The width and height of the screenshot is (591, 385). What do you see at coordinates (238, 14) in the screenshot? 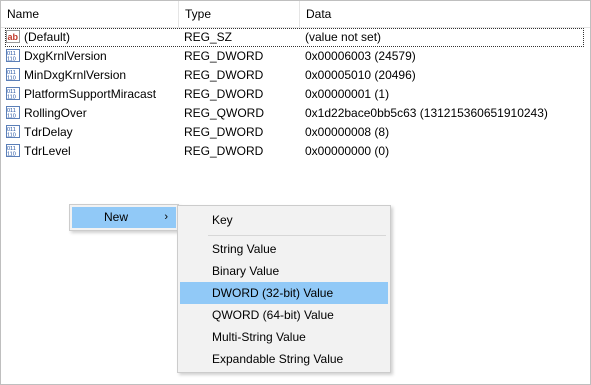
I see `column-header-type: Type` at bounding box center [238, 14].